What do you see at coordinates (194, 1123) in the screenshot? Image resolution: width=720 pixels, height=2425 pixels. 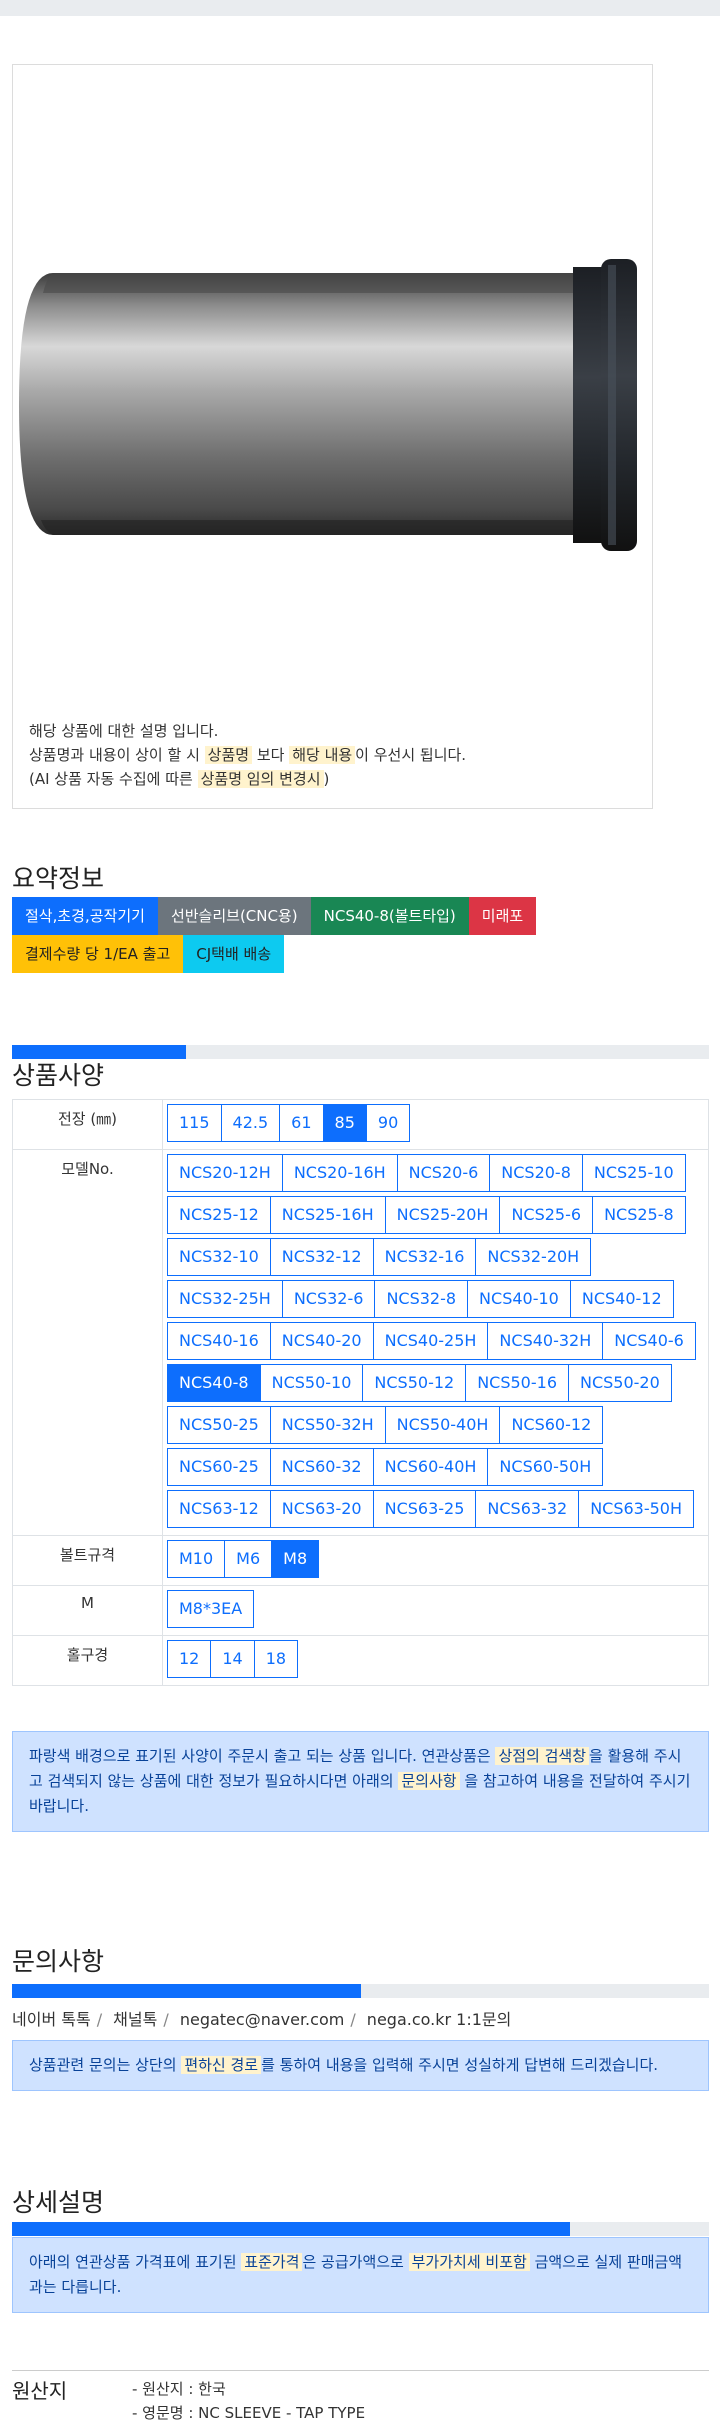 I see `spec-option-button: 115` at bounding box center [194, 1123].